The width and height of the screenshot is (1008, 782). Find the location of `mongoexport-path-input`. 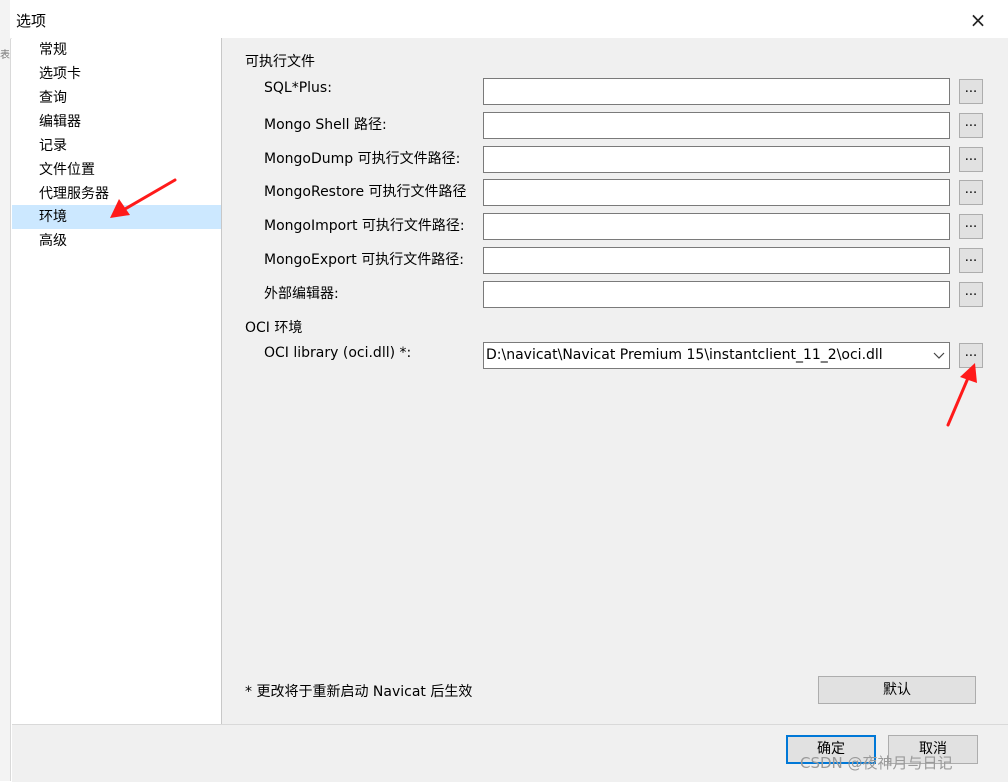

mongoexport-path-input is located at coordinates (716, 260).